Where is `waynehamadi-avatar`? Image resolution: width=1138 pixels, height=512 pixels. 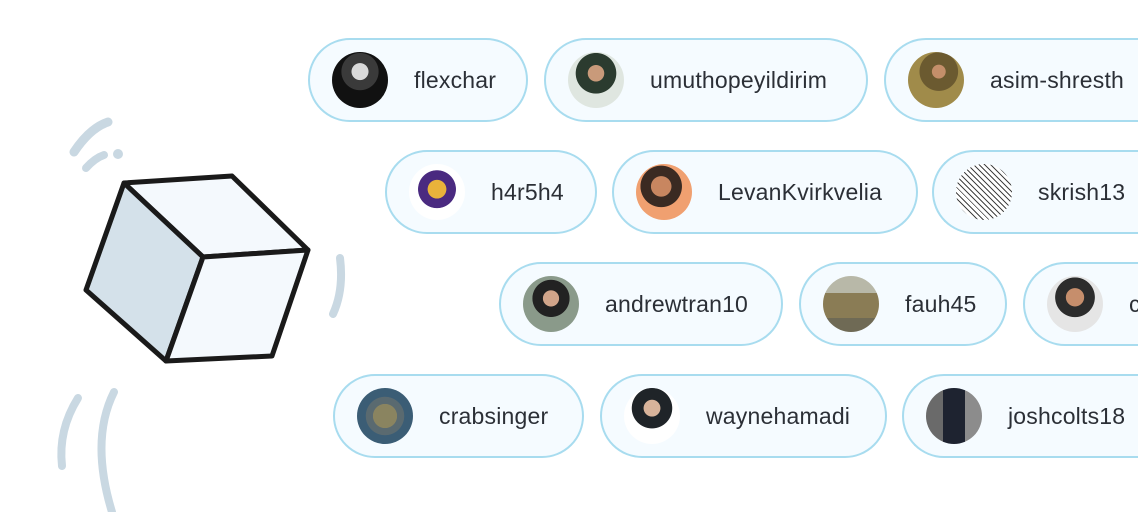 waynehamadi-avatar is located at coordinates (652, 416).